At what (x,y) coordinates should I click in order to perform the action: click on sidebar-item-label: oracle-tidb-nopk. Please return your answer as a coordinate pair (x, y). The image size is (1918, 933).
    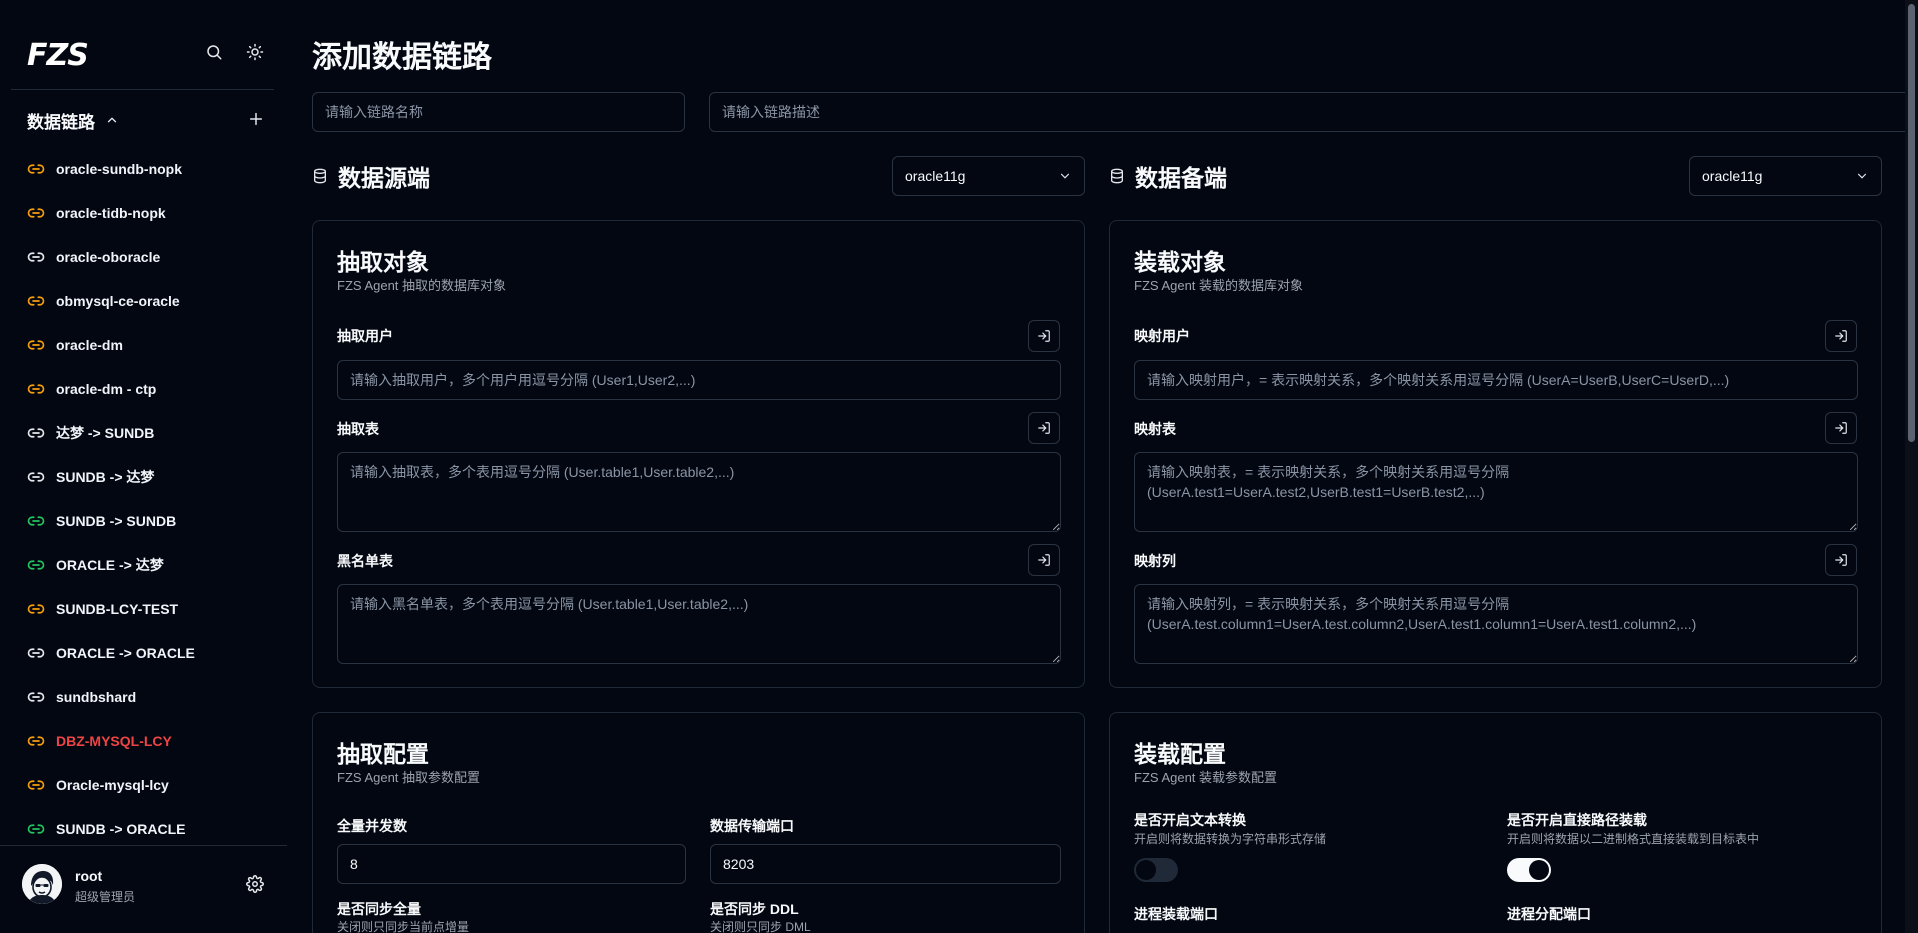
    Looking at the image, I should click on (111, 213).